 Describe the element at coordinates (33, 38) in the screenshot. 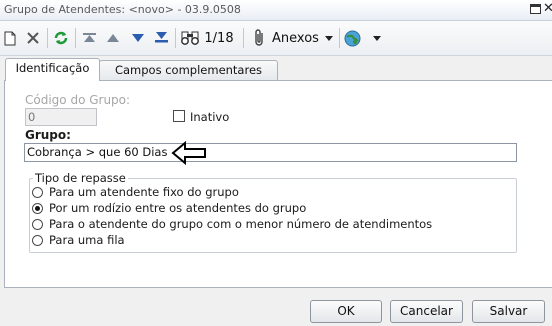

I see `delete-icon` at that location.